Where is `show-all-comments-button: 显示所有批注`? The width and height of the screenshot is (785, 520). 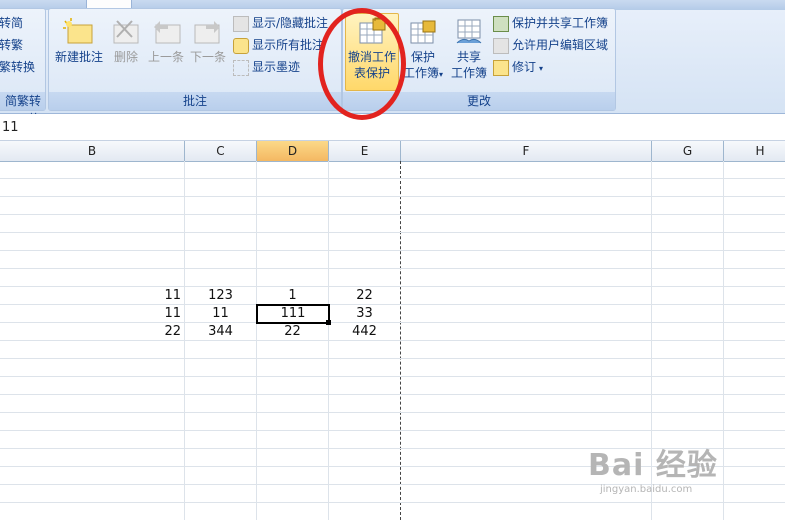 show-all-comments-button: 显示所有批注 is located at coordinates (278, 45).